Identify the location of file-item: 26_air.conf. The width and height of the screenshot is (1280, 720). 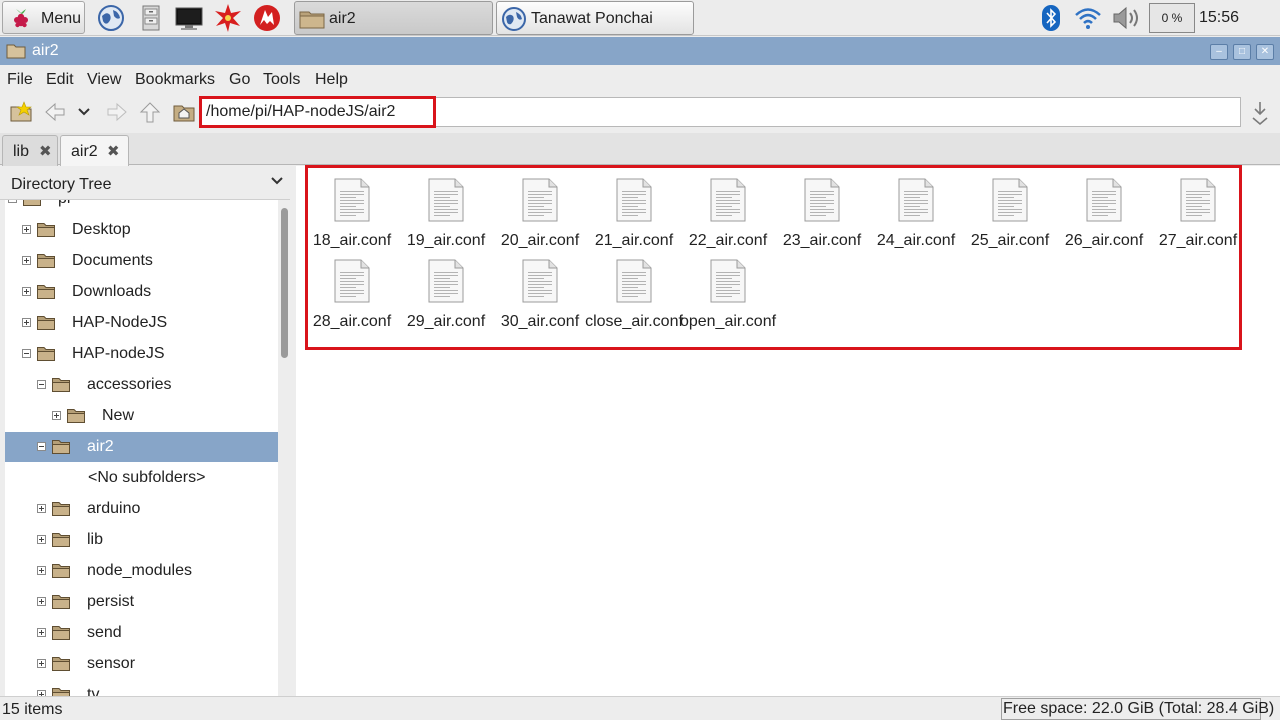
(1104, 210).